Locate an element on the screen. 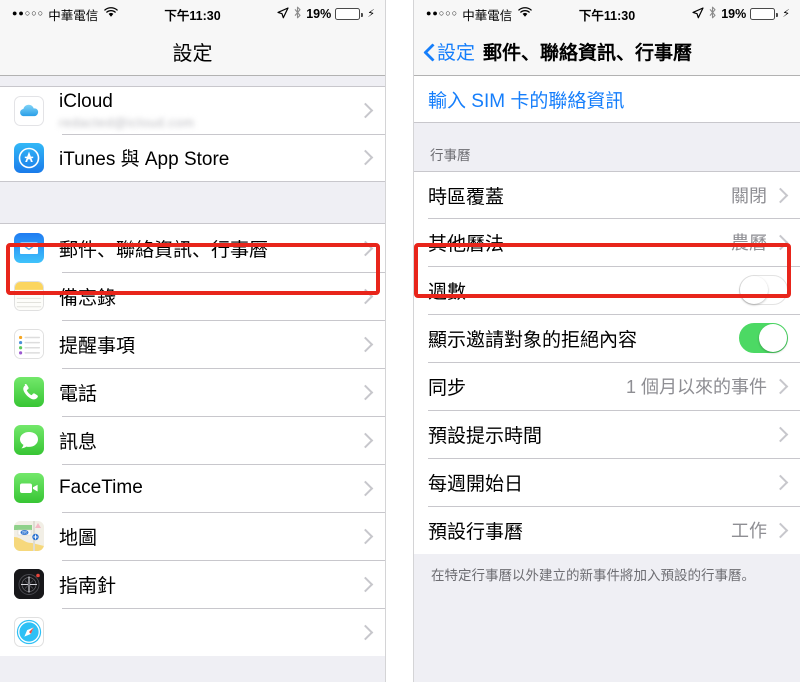  left-nav-bar: 設定 is located at coordinates (192, 52).